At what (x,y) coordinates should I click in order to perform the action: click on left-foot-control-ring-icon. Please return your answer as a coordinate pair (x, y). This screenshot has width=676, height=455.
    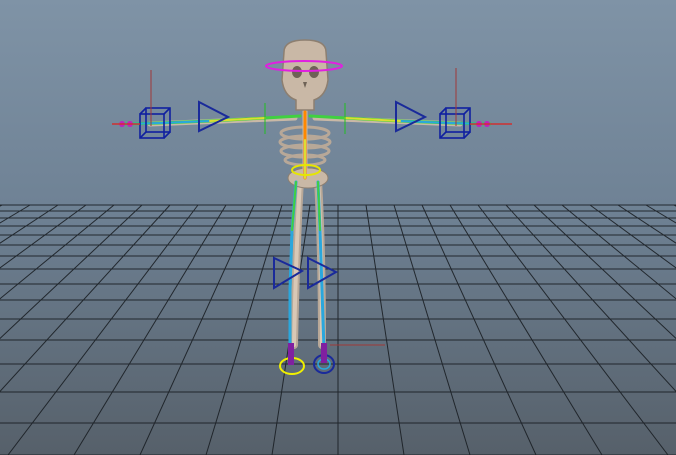
    Looking at the image, I should click on (292, 359).